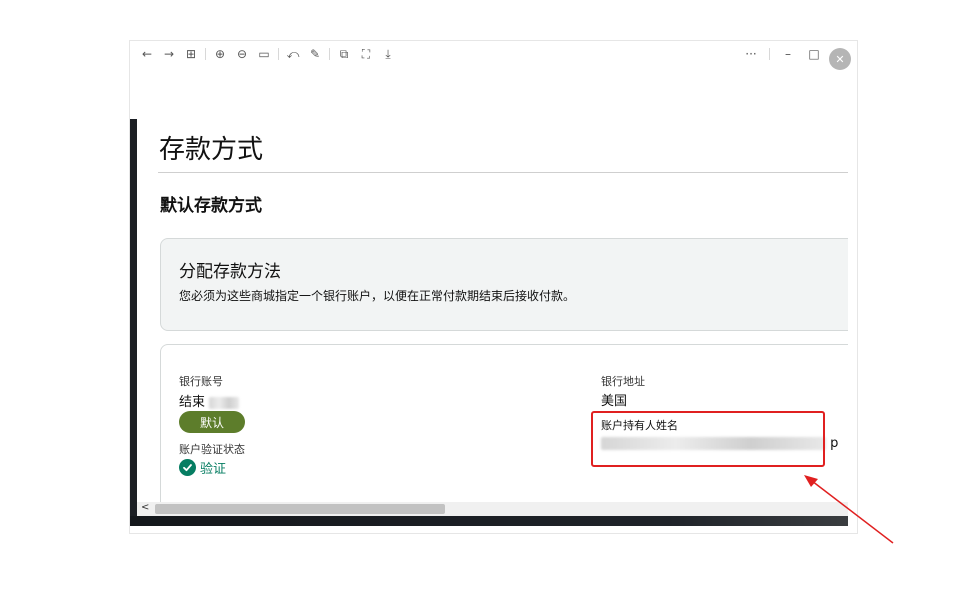 The height and width of the screenshot is (590, 956). Describe the element at coordinates (201, 381) in the screenshot. I see `bank-account-label: 银行账号` at that location.